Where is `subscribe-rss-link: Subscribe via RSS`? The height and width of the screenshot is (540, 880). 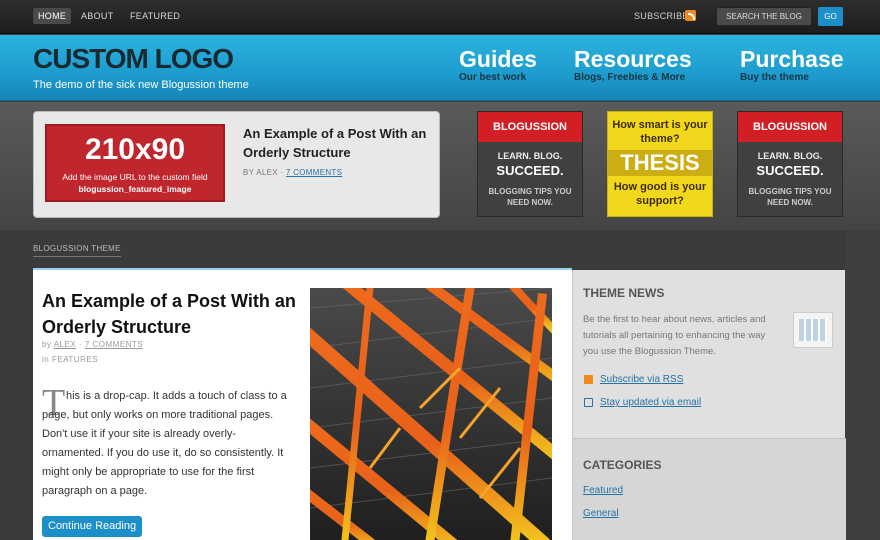 subscribe-rss-link: Subscribe via RSS is located at coordinates (641, 379).